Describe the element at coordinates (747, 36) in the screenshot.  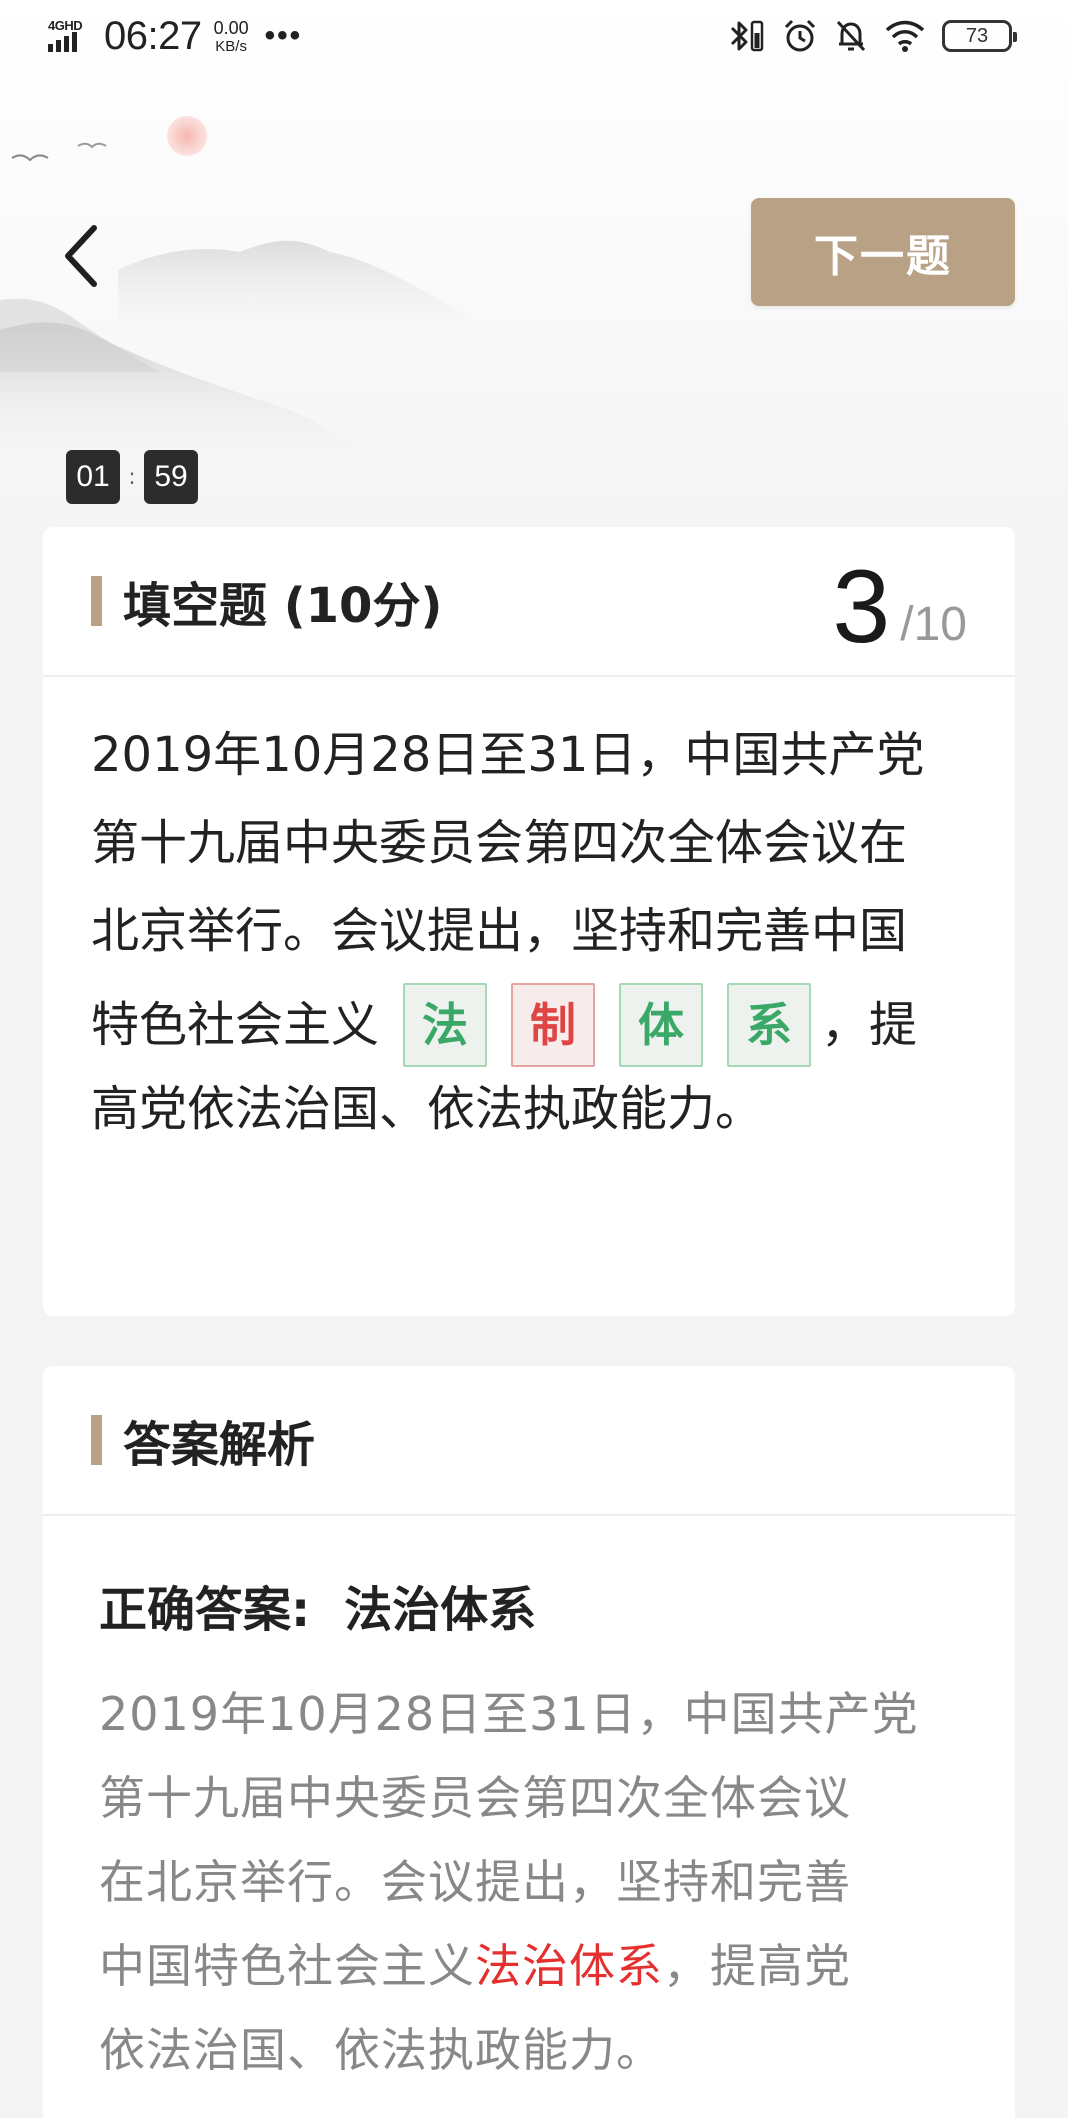
I see `bluetooth-icon` at that location.